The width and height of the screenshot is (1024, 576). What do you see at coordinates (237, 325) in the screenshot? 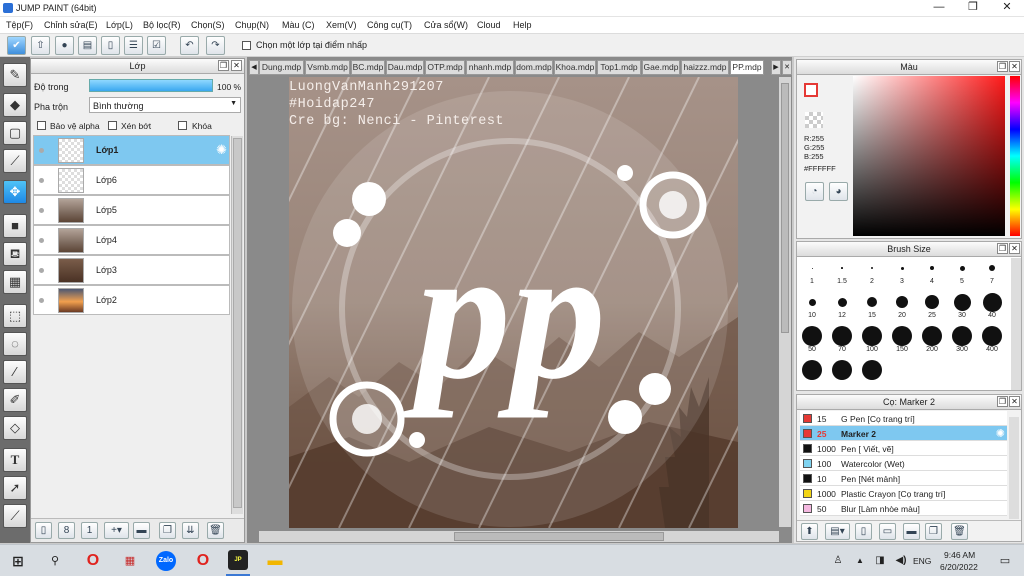
I see `layer-scrollbar` at bounding box center [237, 325].